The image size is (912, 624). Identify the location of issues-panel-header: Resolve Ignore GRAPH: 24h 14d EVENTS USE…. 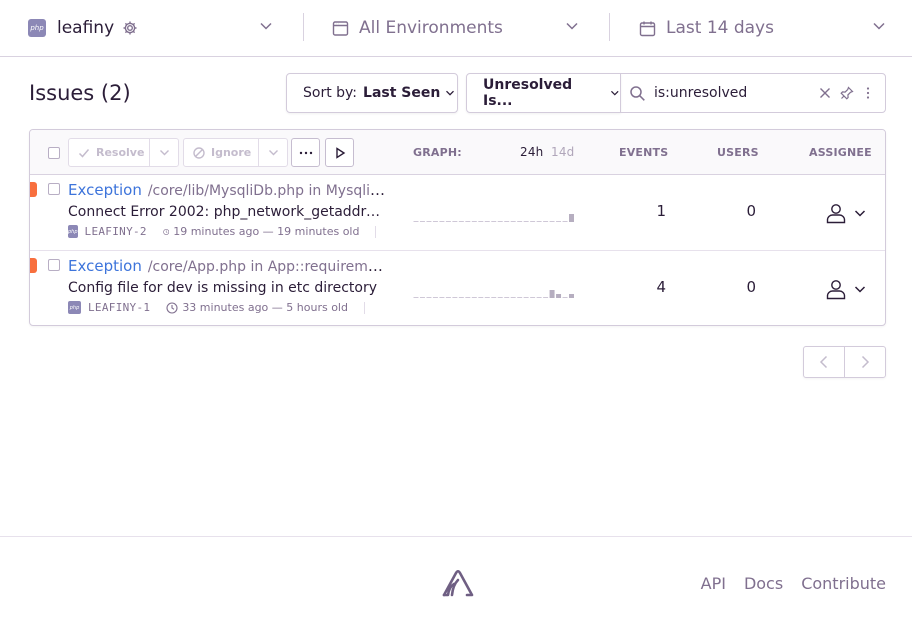
(457, 152).